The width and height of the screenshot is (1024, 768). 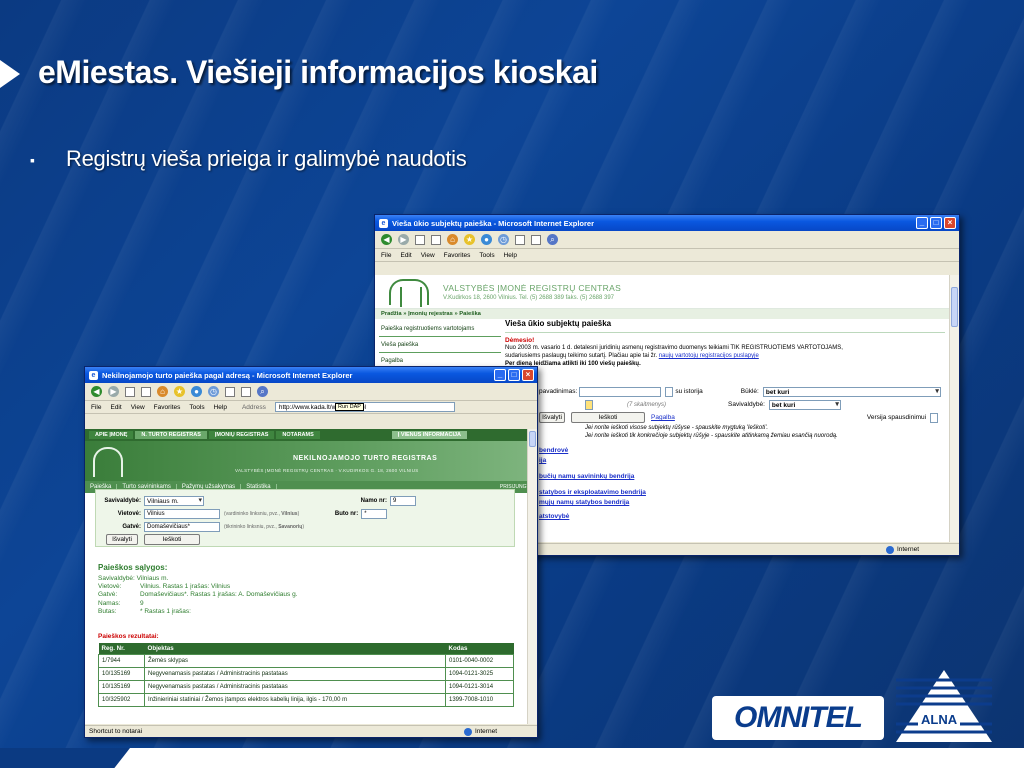 What do you see at coordinates (318, 72) in the screenshot?
I see `slide-title: eMiestas. Viešieji informacijos kioskai` at bounding box center [318, 72].